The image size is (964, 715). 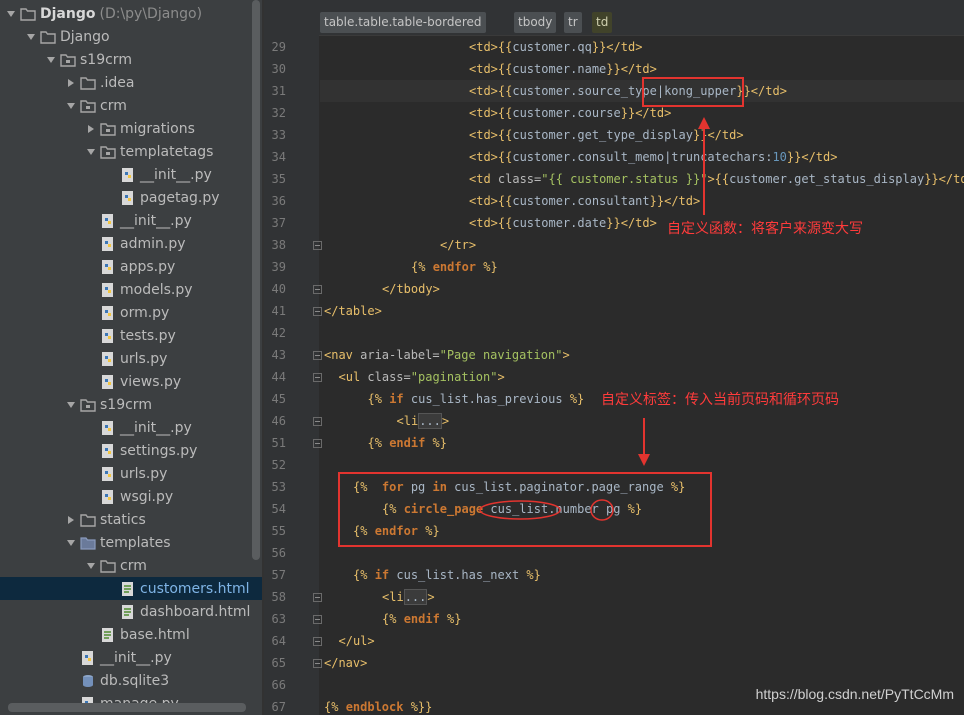 What do you see at coordinates (278, 597) in the screenshot?
I see `line-number: 58` at bounding box center [278, 597].